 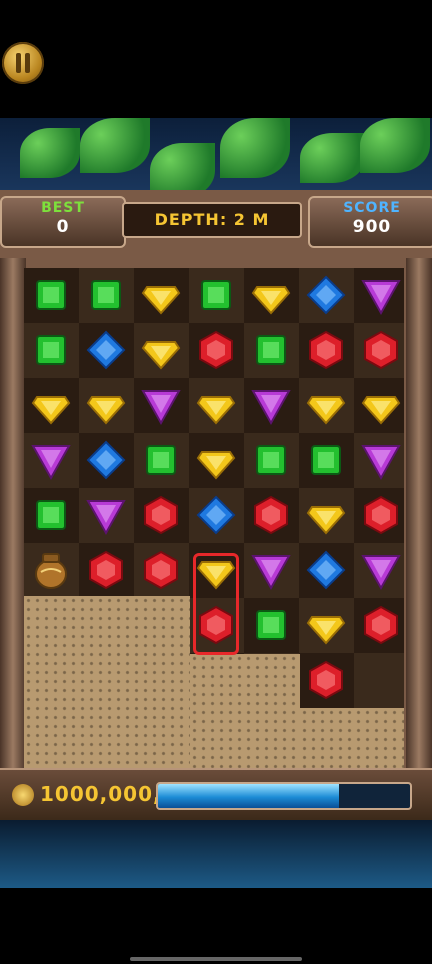 What do you see at coordinates (23, 795) in the screenshot?
I see `coin-icon` at bounding box center [23, 795].